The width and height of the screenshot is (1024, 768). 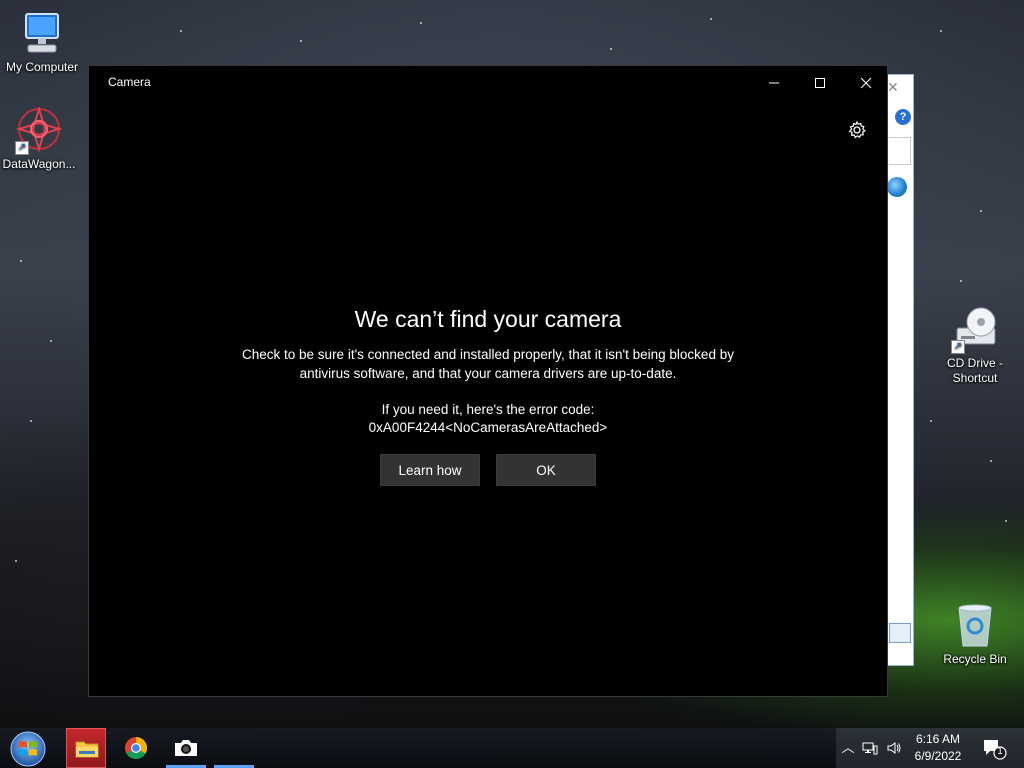 What do you see at coordinates (488, 319) in the screenshot?
I see `error-heading: We can’t find your camera` at bounding box center [488, 319].